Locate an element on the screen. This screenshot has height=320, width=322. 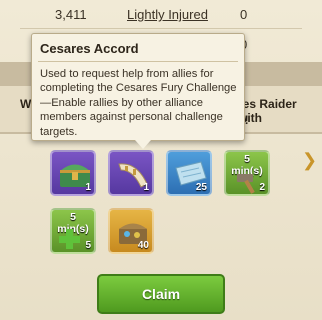
chevron-right-icon: ❯ is located at coordinates (309, 160).